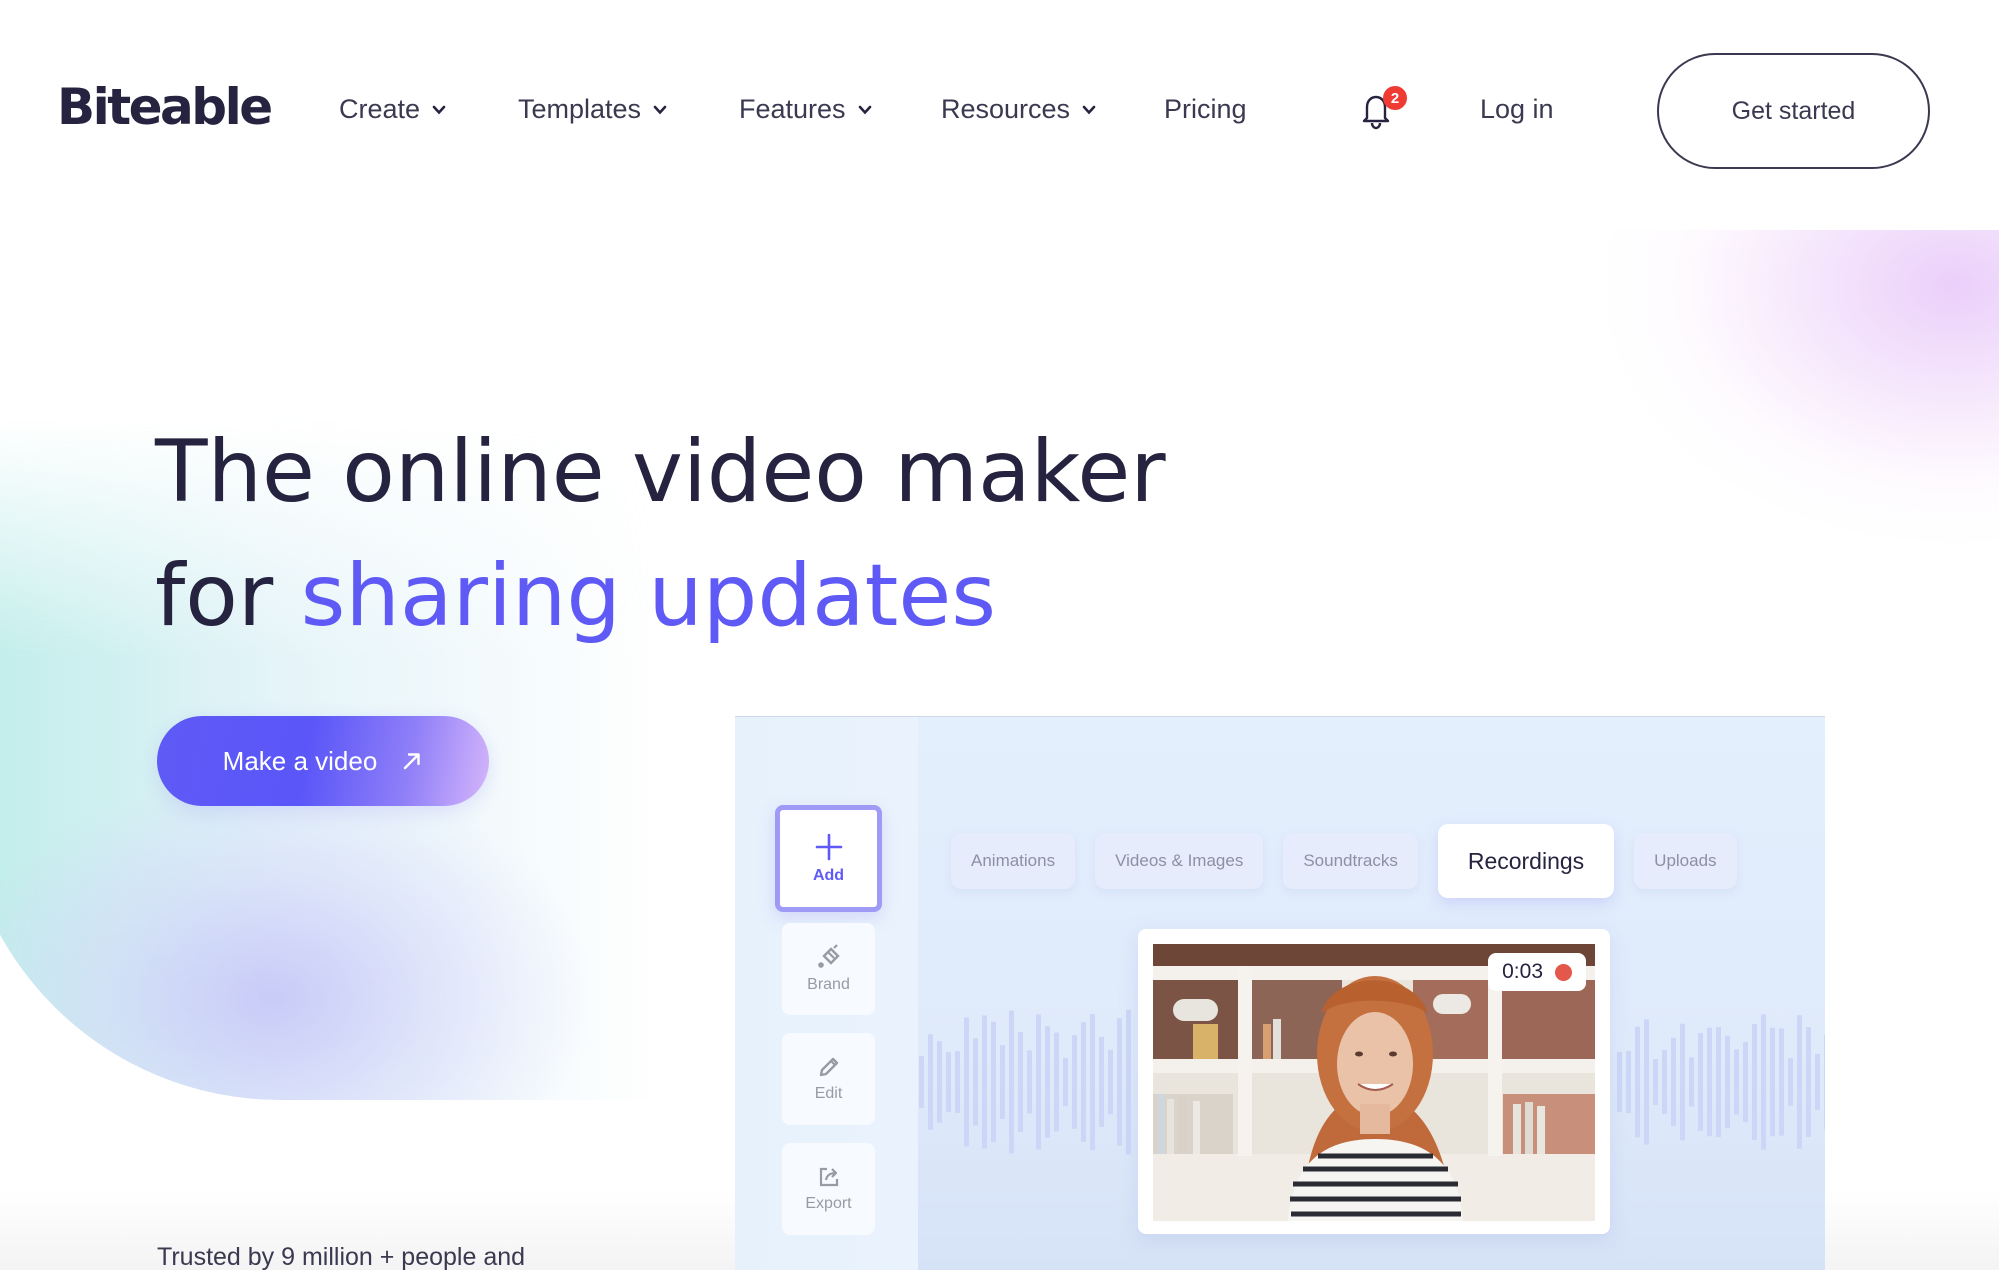 The height and width of the screenshot is (1270, 1999). I want to click on hero-title-prefix: for, so click(214, 596).